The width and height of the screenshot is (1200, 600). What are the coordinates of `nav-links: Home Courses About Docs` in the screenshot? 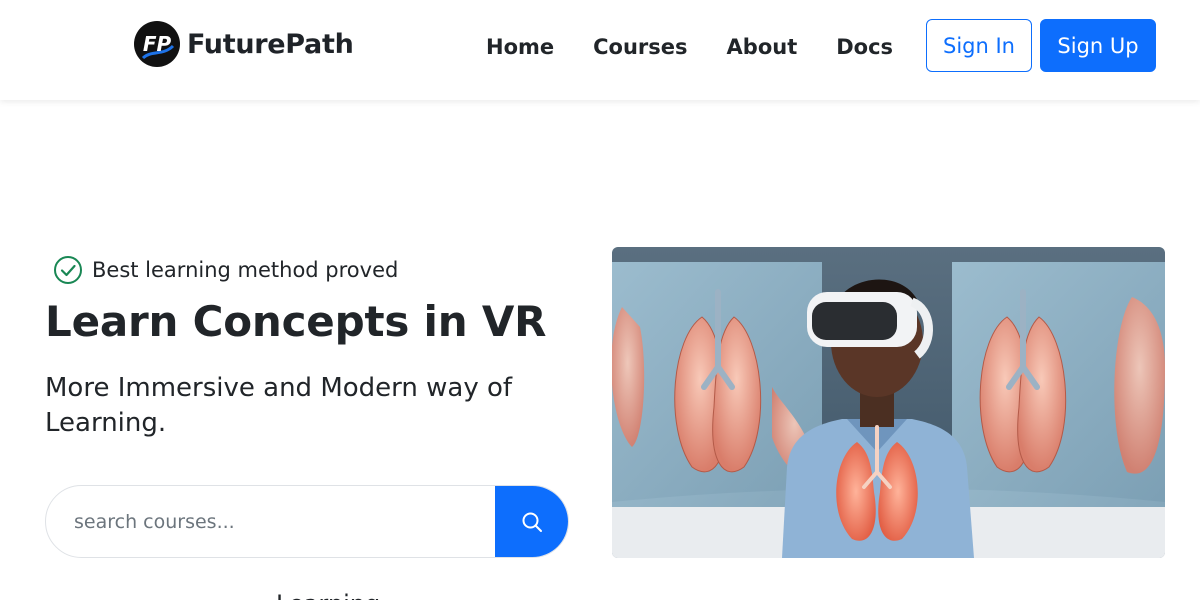 It's located at (689, 47).